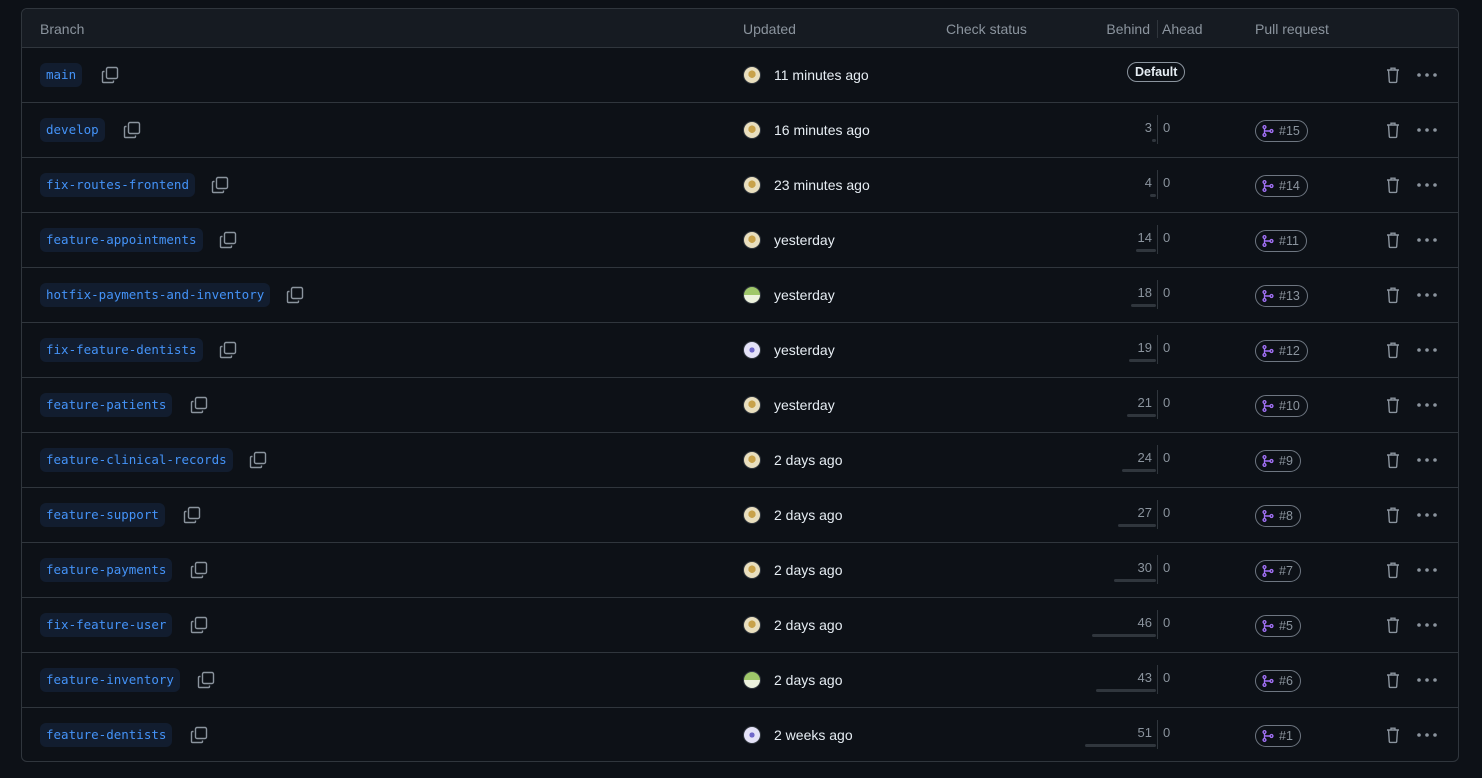  What do you see at coordinates (821, 75) in the screenshot?
I see `updated-time: 11 minutes ago` at bounding box center [821, 75].